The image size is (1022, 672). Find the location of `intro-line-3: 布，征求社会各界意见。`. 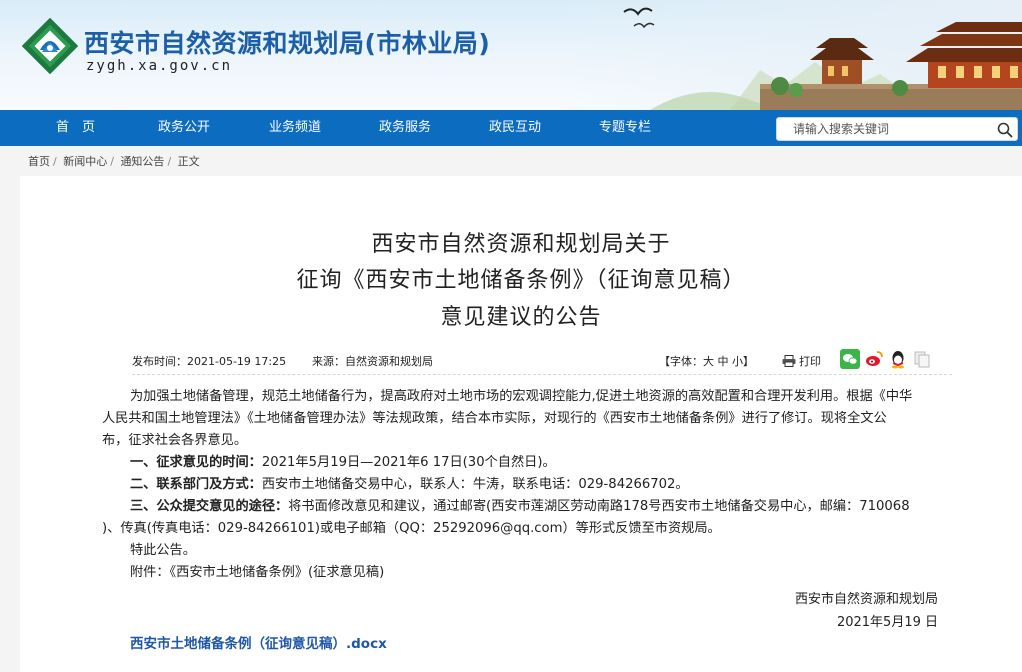

intro-line-3: 布，征求社会各界意见。 is located at coordinates (175, 440).